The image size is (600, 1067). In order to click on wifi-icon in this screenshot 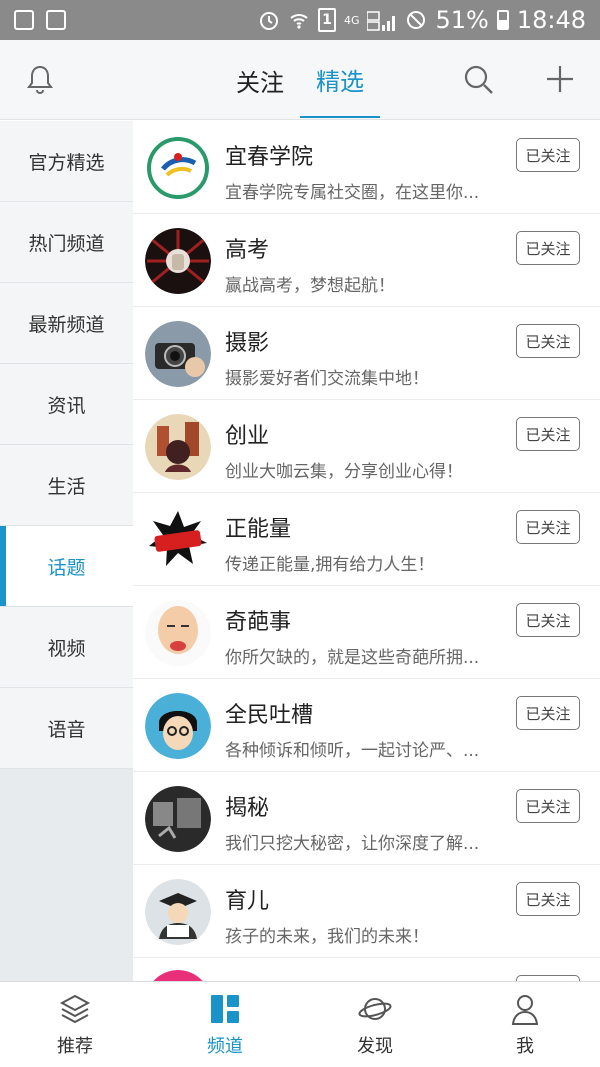, I will do `click(299, 21)`.